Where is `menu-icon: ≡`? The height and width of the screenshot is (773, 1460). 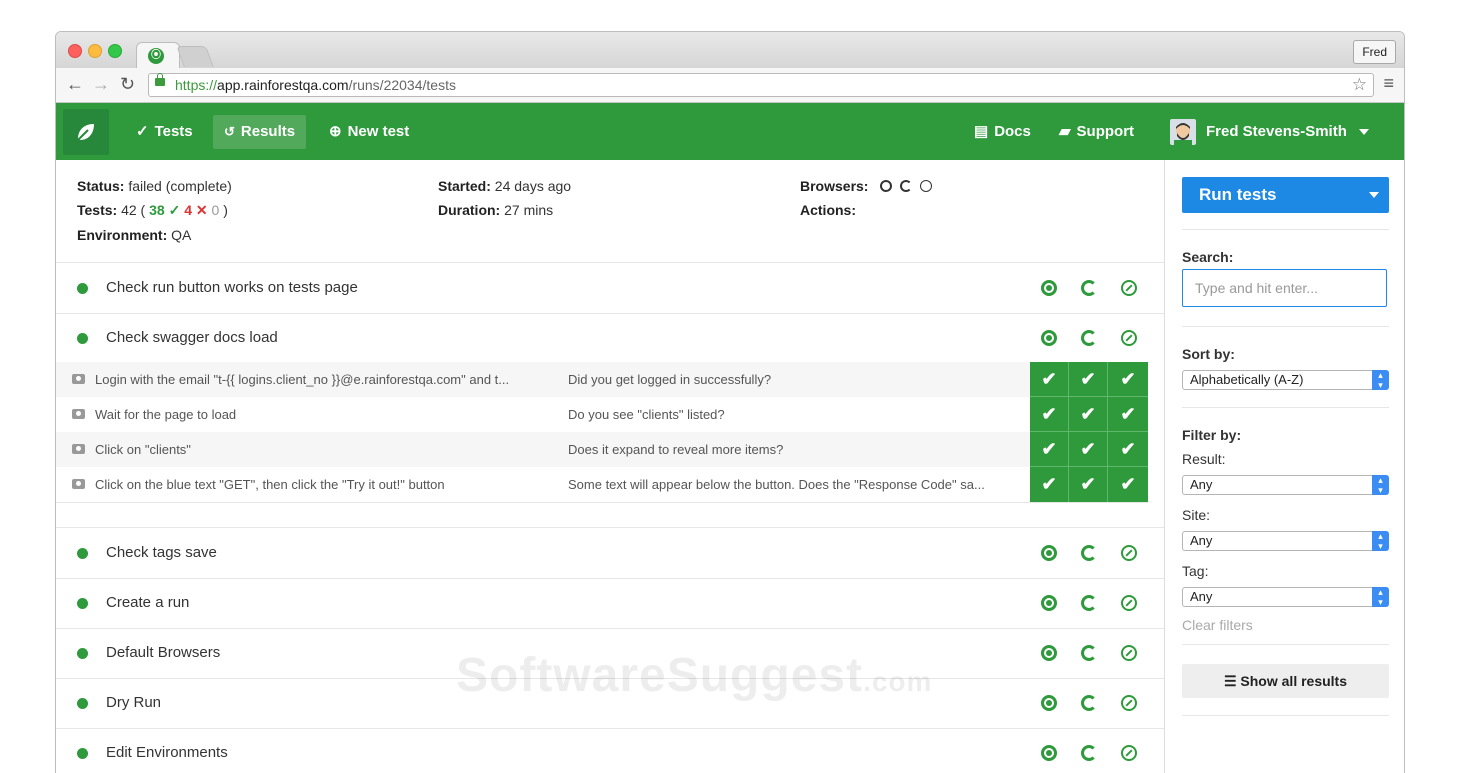
menu-icon: ≡ is located at coordinates (1388, 83).